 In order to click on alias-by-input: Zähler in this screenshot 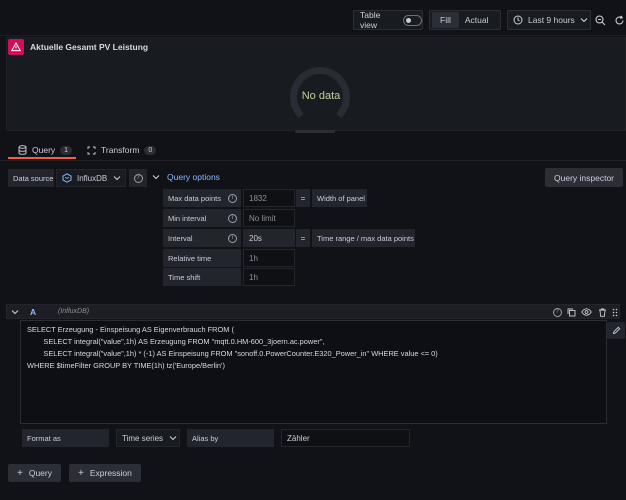, I will do `click(345, 438)`.